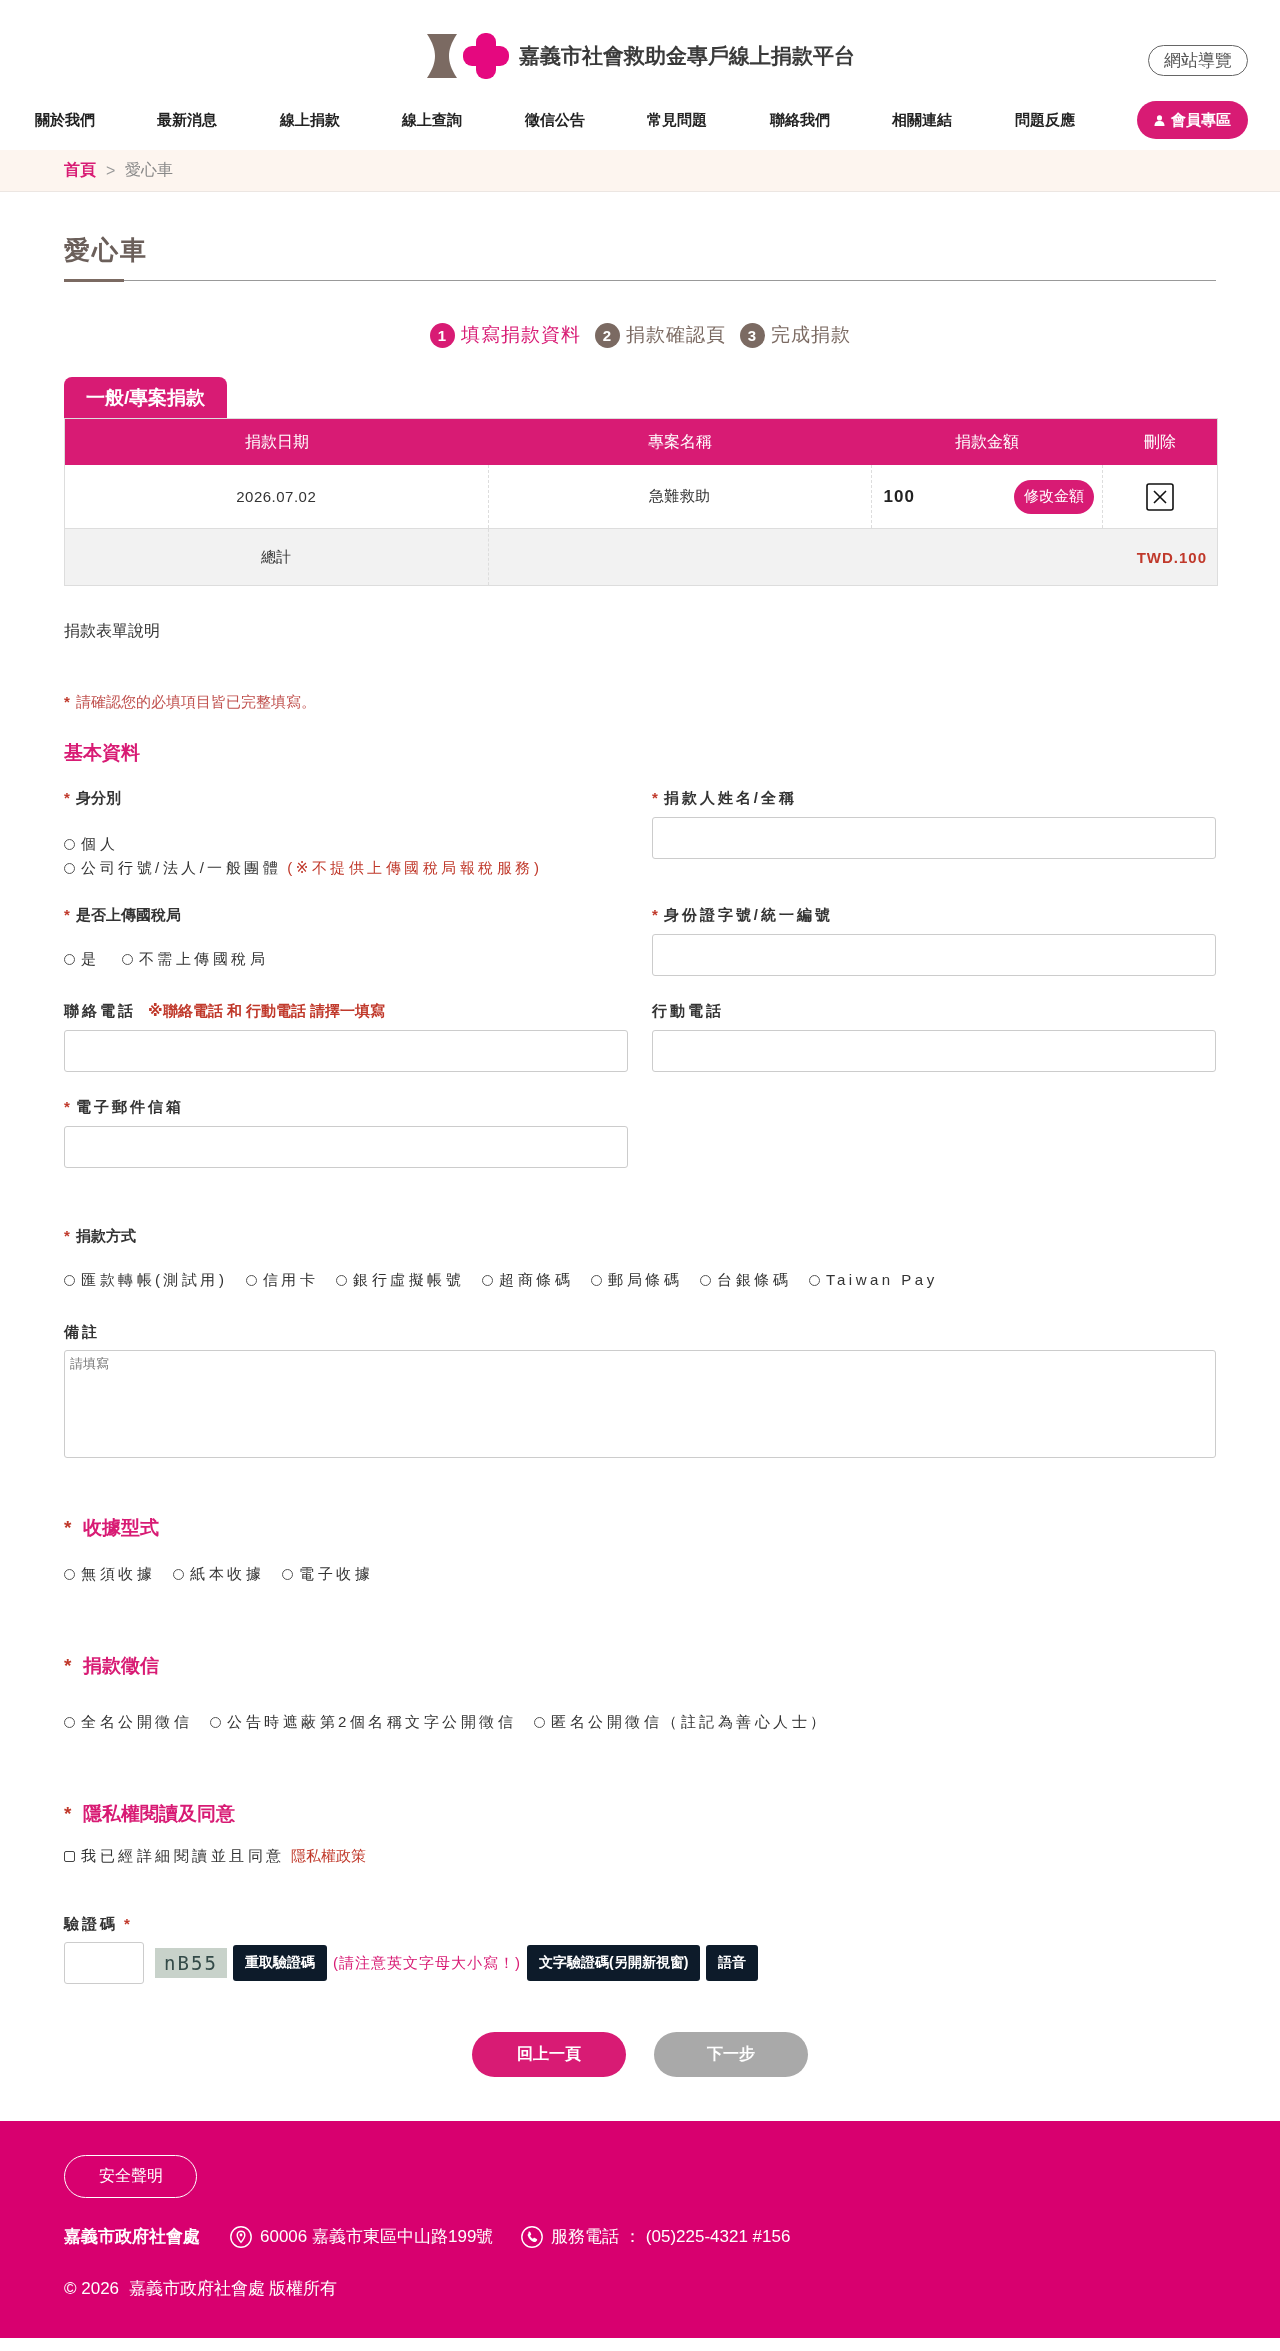 The image size is (1280, 2351). I want to click on case-note: (請注意英文字母大小寫！), so click(427, 1963).